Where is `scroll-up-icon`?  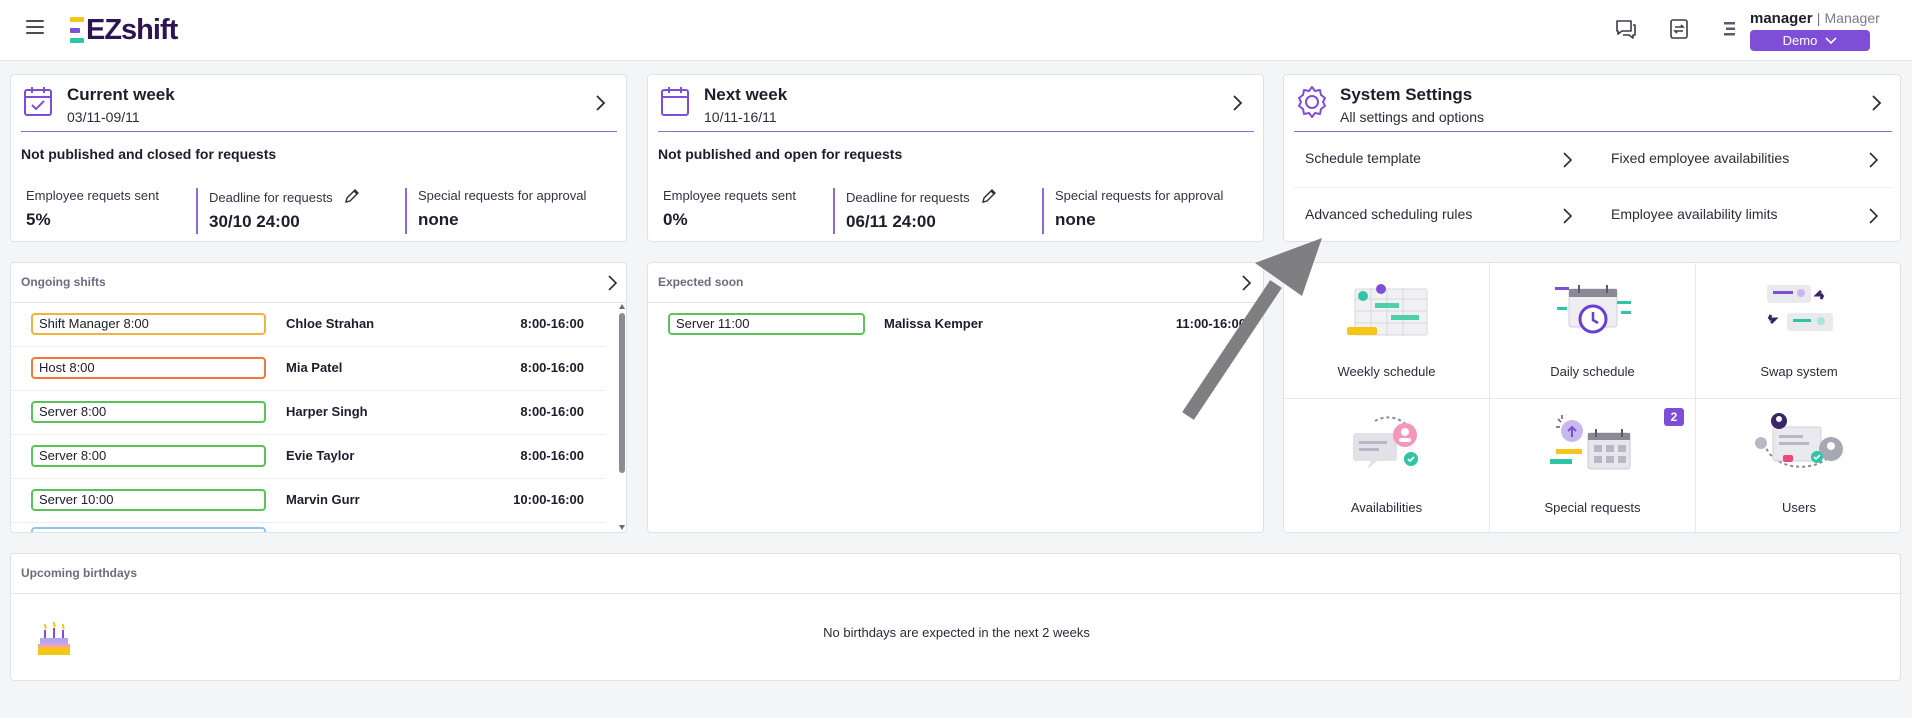
scroll-up-icon is located at coordinates (622, 306).